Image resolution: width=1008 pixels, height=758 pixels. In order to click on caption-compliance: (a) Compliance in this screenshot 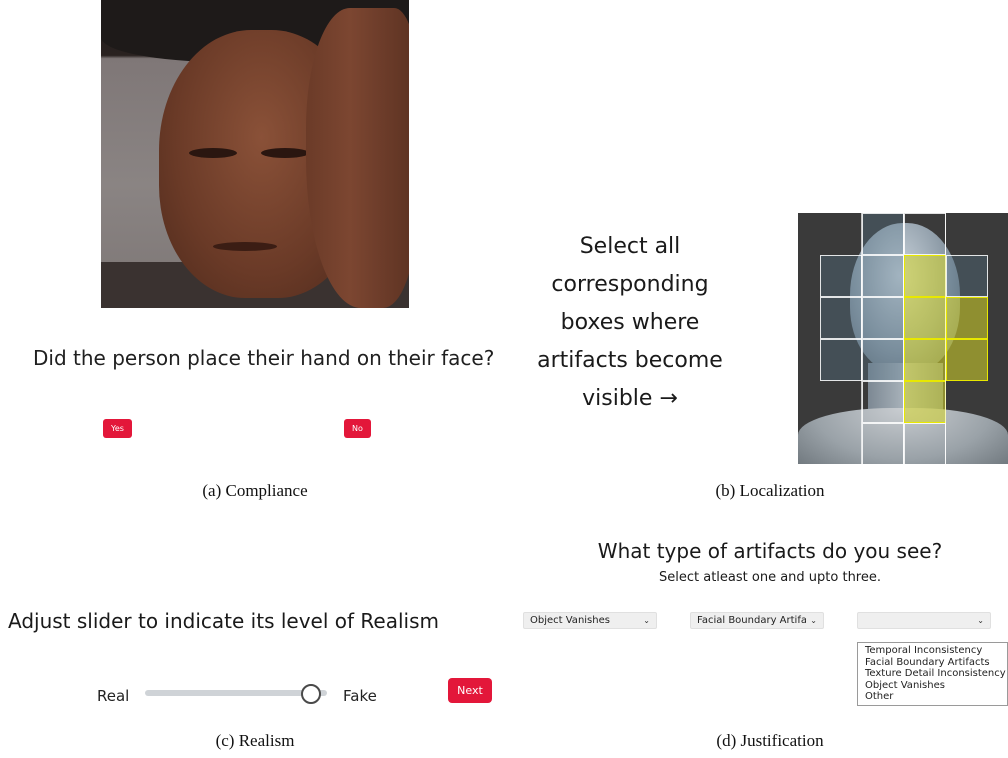, I will do `click(255, 490)`.